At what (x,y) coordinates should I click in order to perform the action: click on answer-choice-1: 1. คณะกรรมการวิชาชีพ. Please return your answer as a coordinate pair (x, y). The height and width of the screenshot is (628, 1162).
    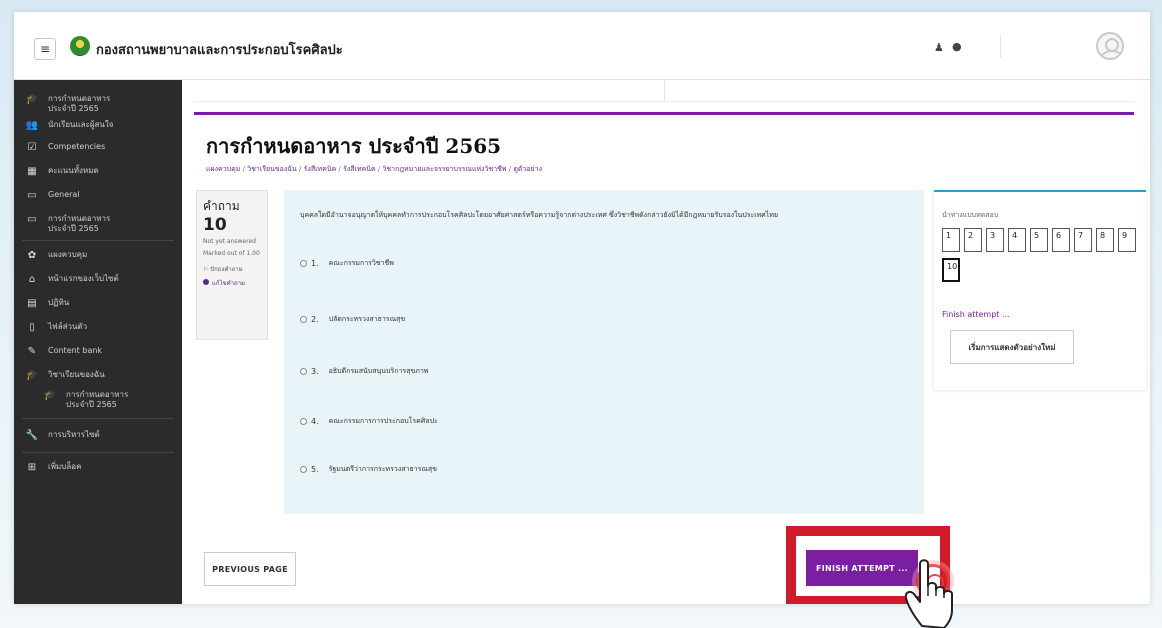
    Looking at the image, I should click on (347, 263).